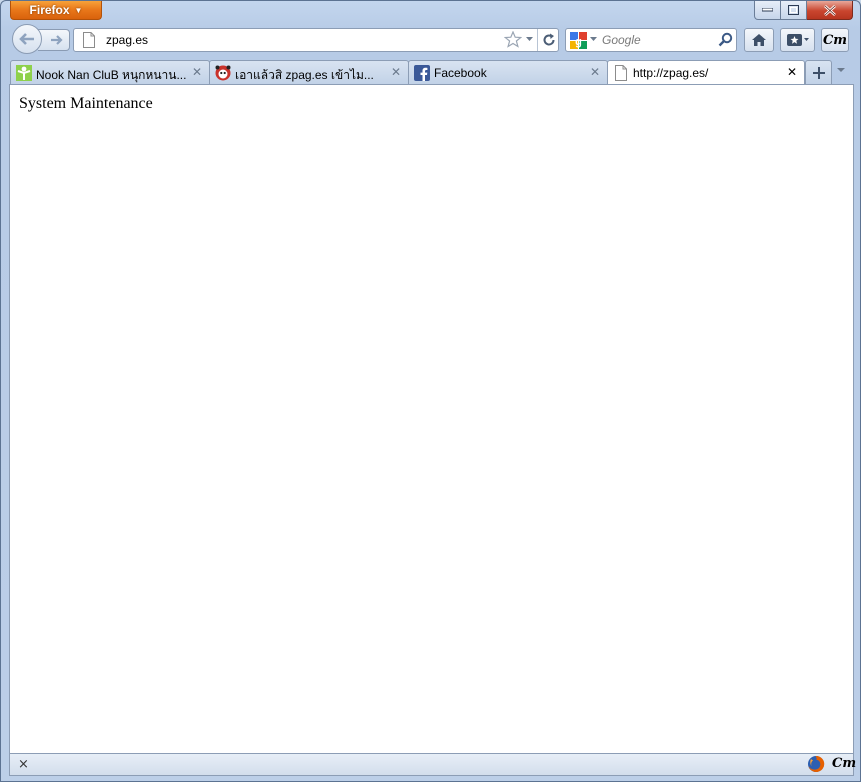 This screenshot has height=782, width=861. I want to click on search-engine-dropdown-icon, so click(593, 39).